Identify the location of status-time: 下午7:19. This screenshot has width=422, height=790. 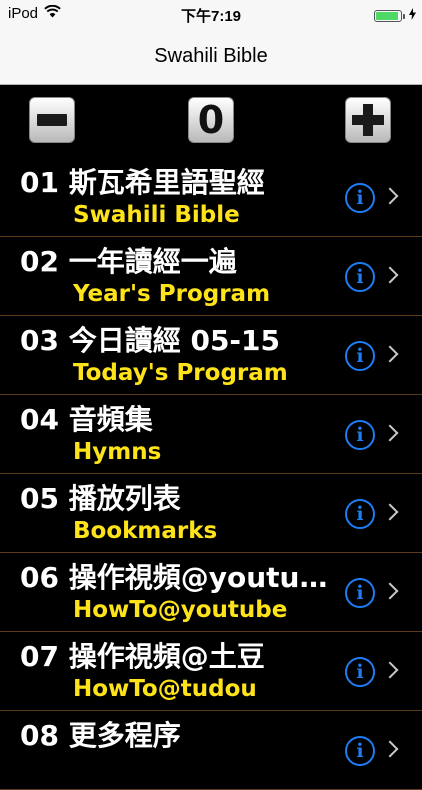
(211, 16).